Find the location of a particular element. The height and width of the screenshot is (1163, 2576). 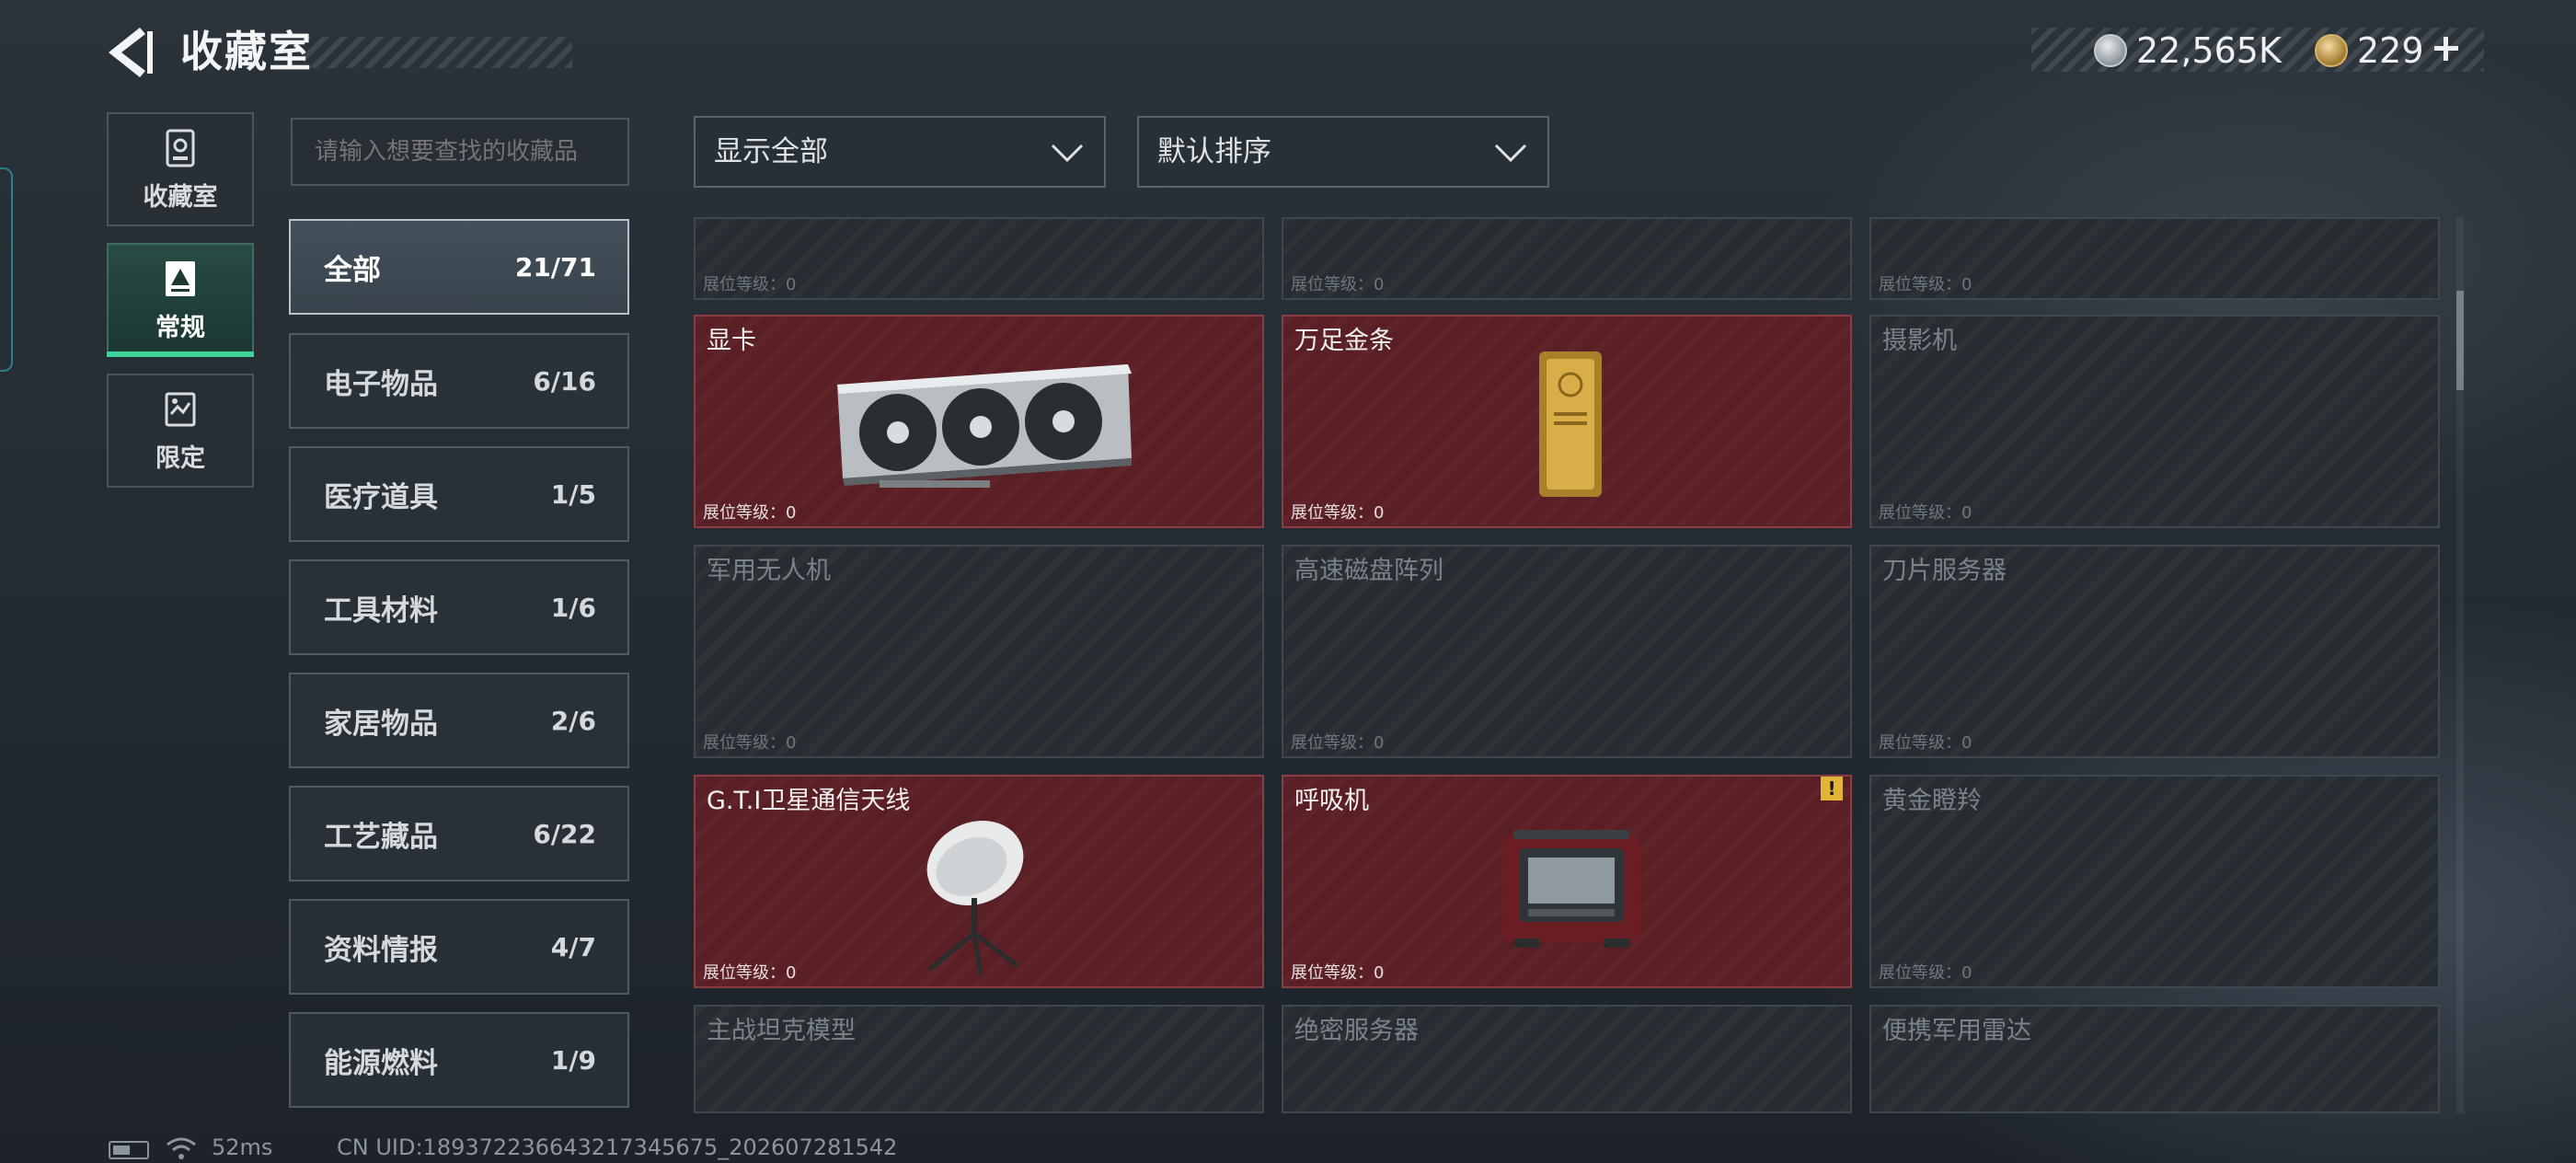

sort-dropdown: 默认排序 is located at coordinates (1343, 152).